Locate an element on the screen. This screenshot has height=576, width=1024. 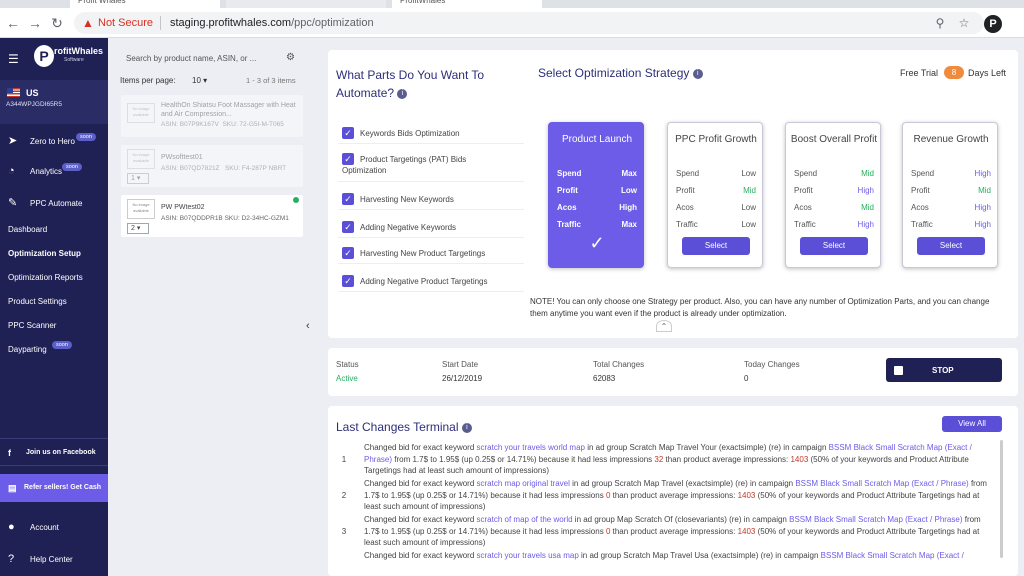
browser-tab is located at coordinates (306, 4).